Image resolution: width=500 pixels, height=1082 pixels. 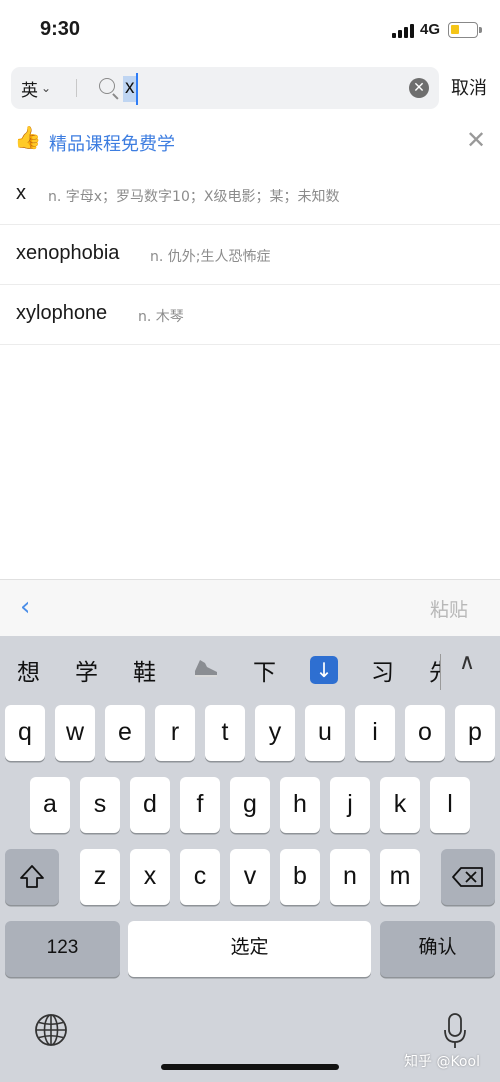 I want to click on promo-banner: 👍 精品课程免费学 ✕, so click(x=250, y=142).